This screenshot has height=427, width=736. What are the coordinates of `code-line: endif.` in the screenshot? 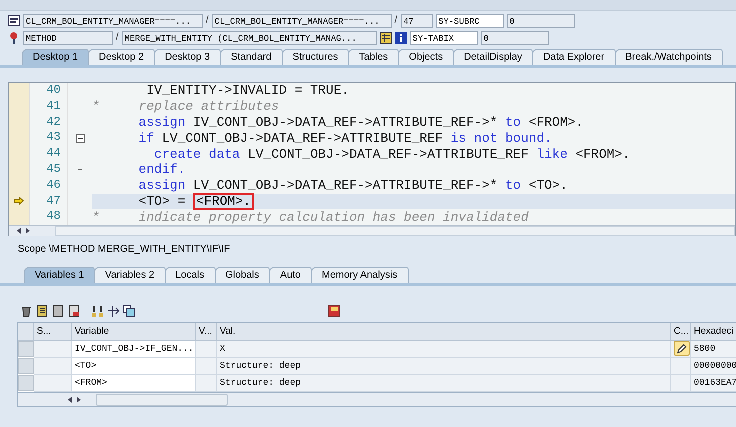 It's located at (162, 170).